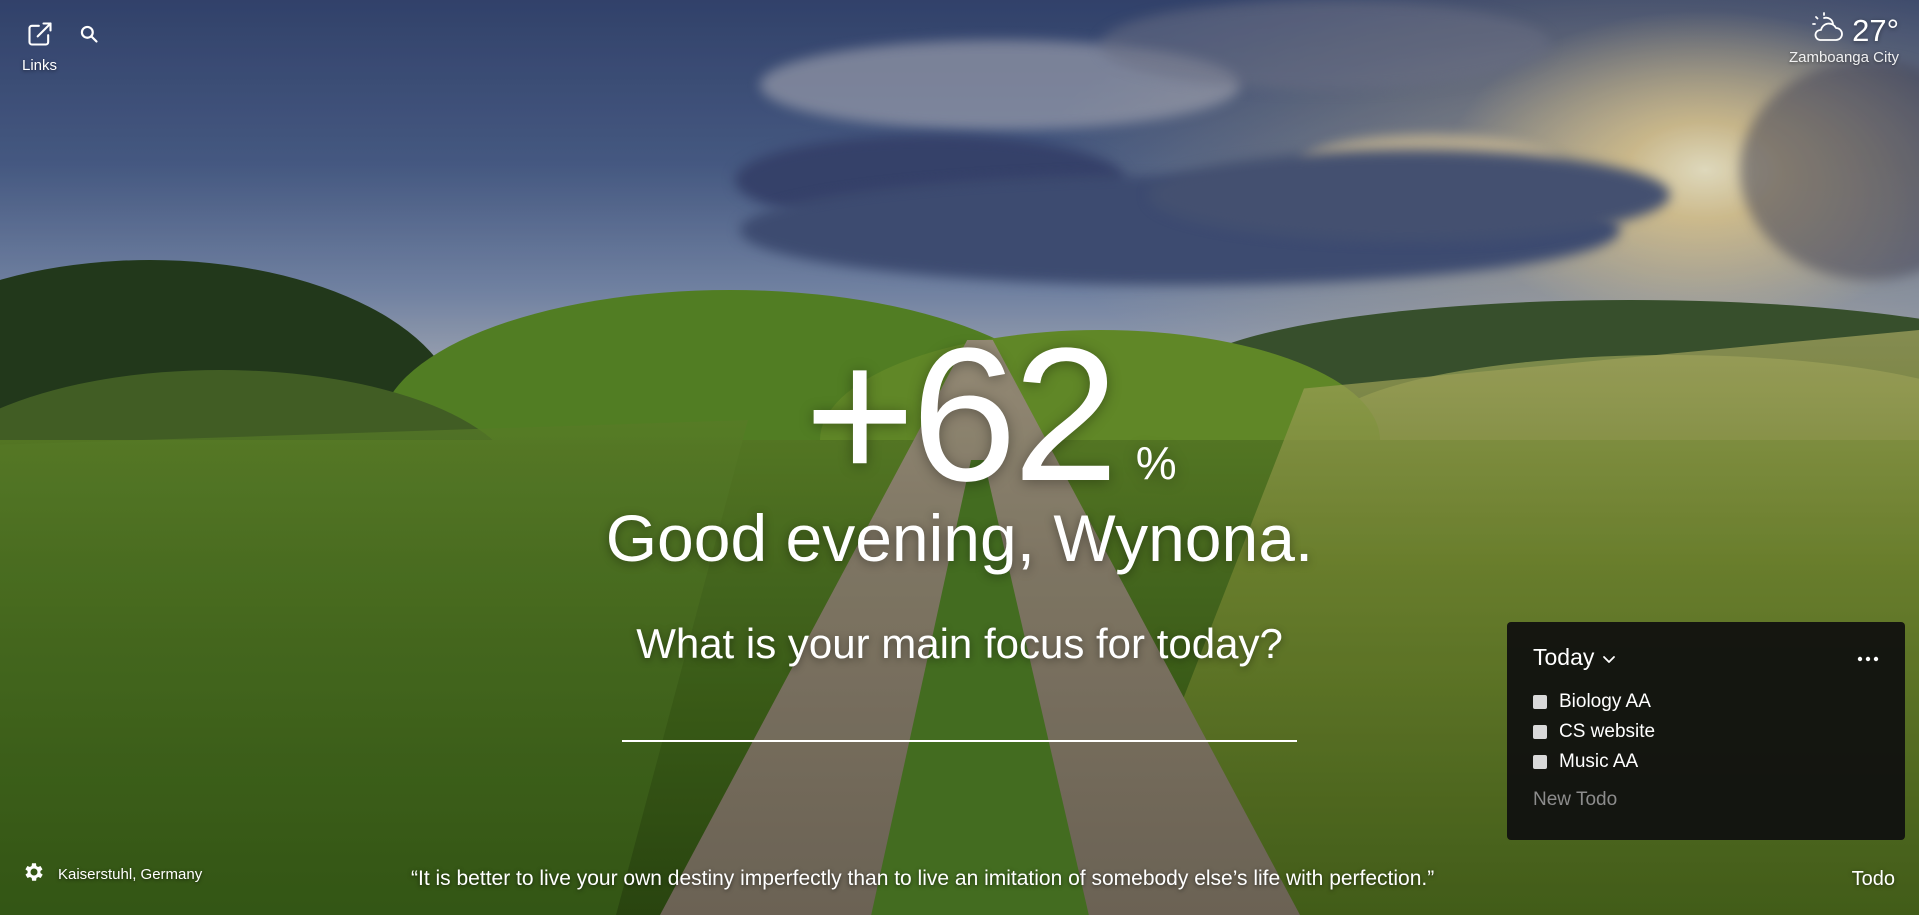 The image size is (1919, 915). I want to click on weather-widget: 27° Zamboanga City, so click(1844, 39).